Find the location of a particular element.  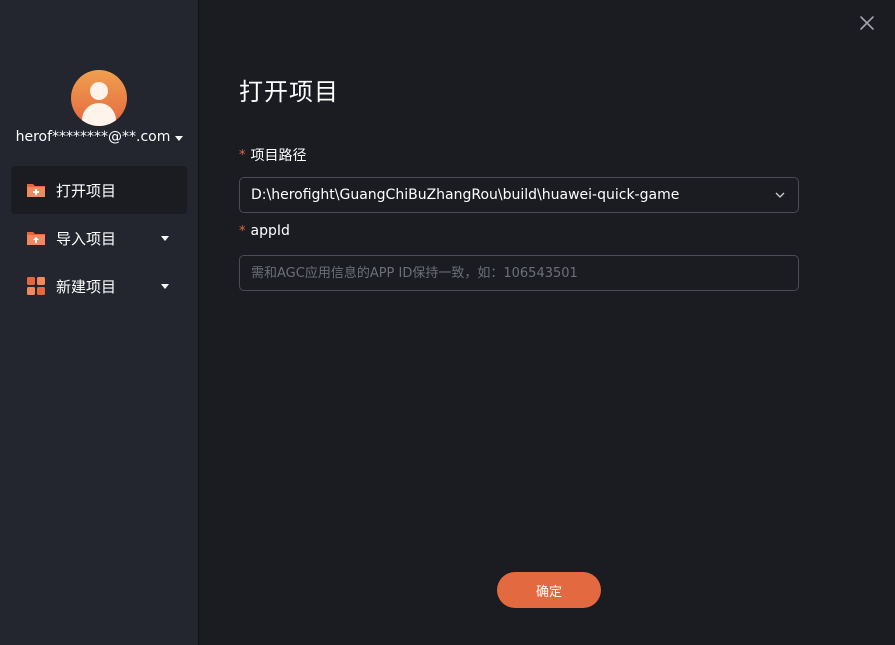

project-path-label: * 项目路径 is located at coordinates (273, 155).